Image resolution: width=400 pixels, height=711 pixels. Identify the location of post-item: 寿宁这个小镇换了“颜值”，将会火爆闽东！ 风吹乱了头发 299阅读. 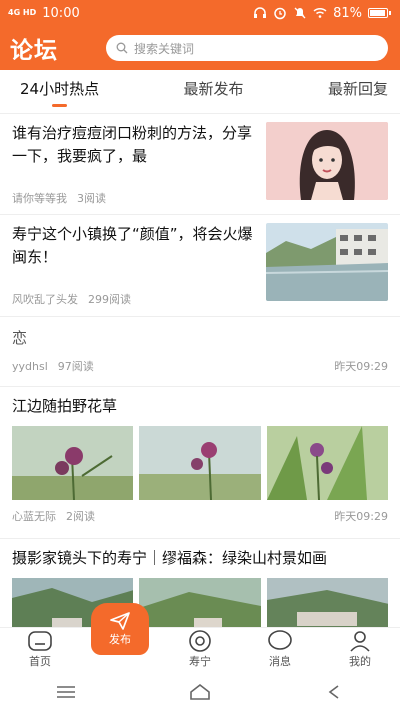
(200, 266).